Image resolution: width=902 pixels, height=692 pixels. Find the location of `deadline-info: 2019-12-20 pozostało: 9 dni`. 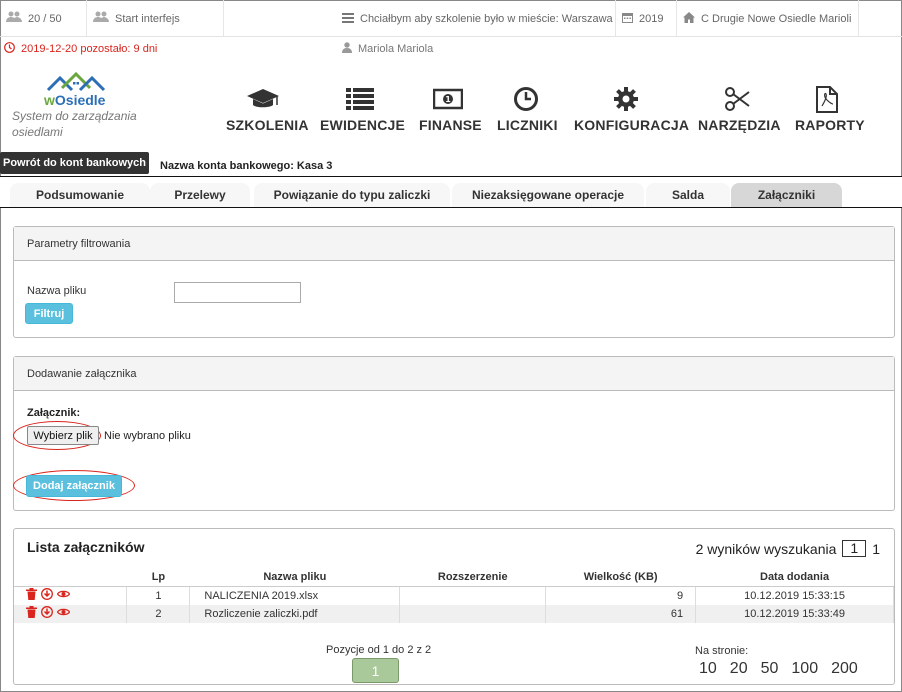

deadline-info: 2019-12-20 pozostało: 9 dni is located at coordinates (80, 49).